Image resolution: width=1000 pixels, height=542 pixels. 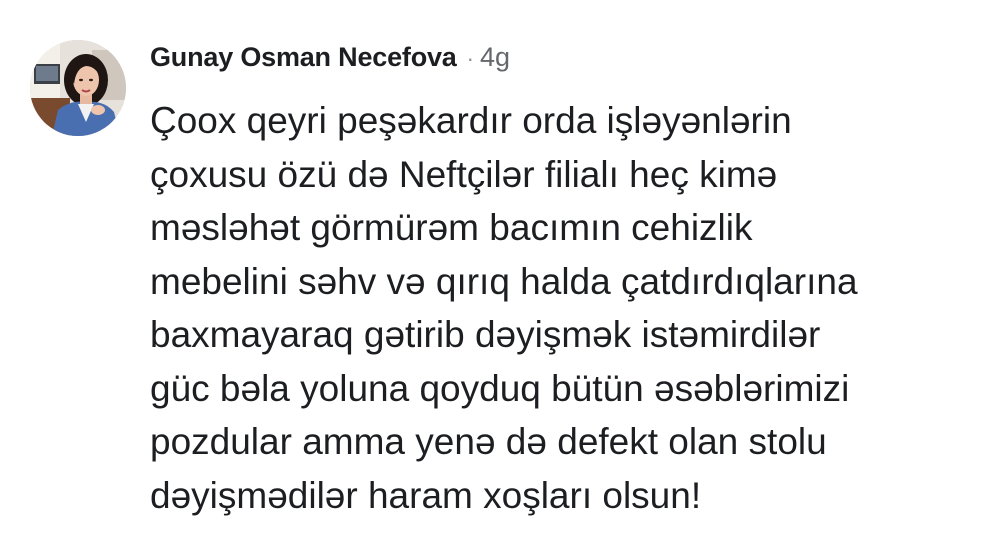 What do you see at coordinates (485, 334) in the screenshot?
I see `comment-line: baxmayaraq gətirib dəyişmək istəmirdilər` at bounding box center [485, 334].